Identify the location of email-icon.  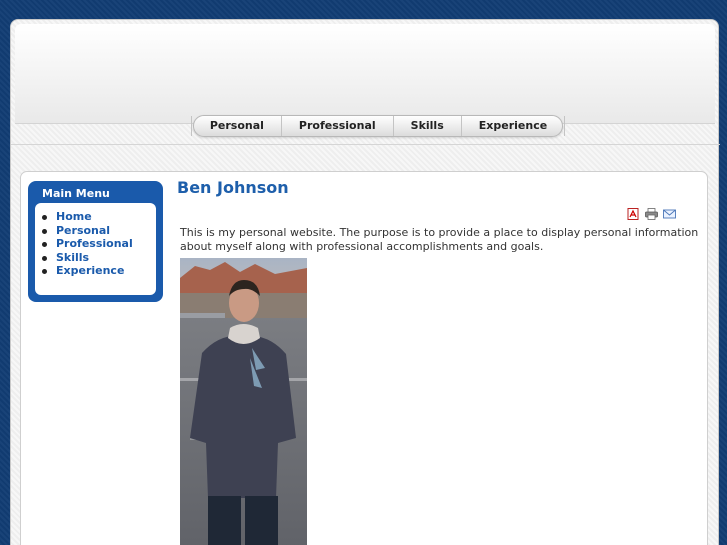
(669, 214).